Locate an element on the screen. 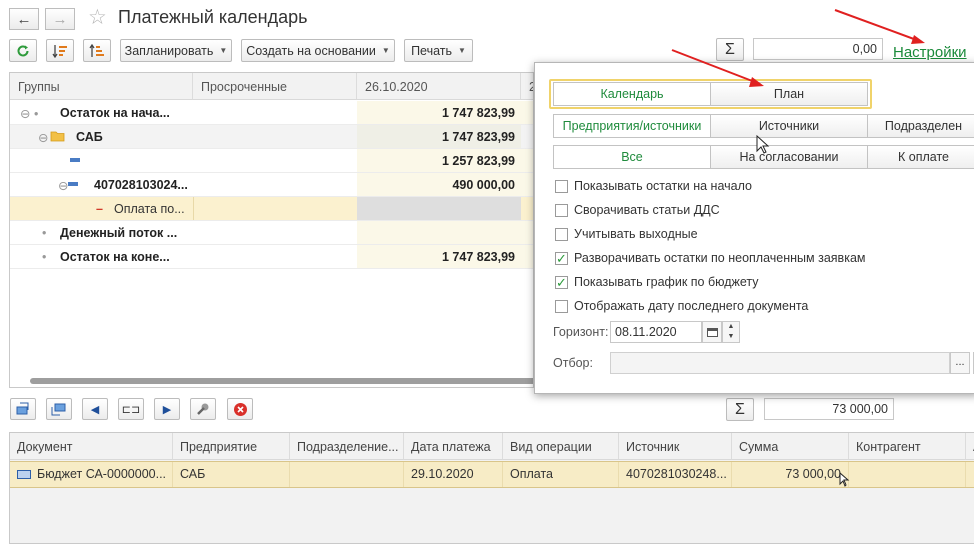 Image resolution: width=974 pixels, height=544 pixels. mouse-cursor-icon is located at coordinates (763, 144).